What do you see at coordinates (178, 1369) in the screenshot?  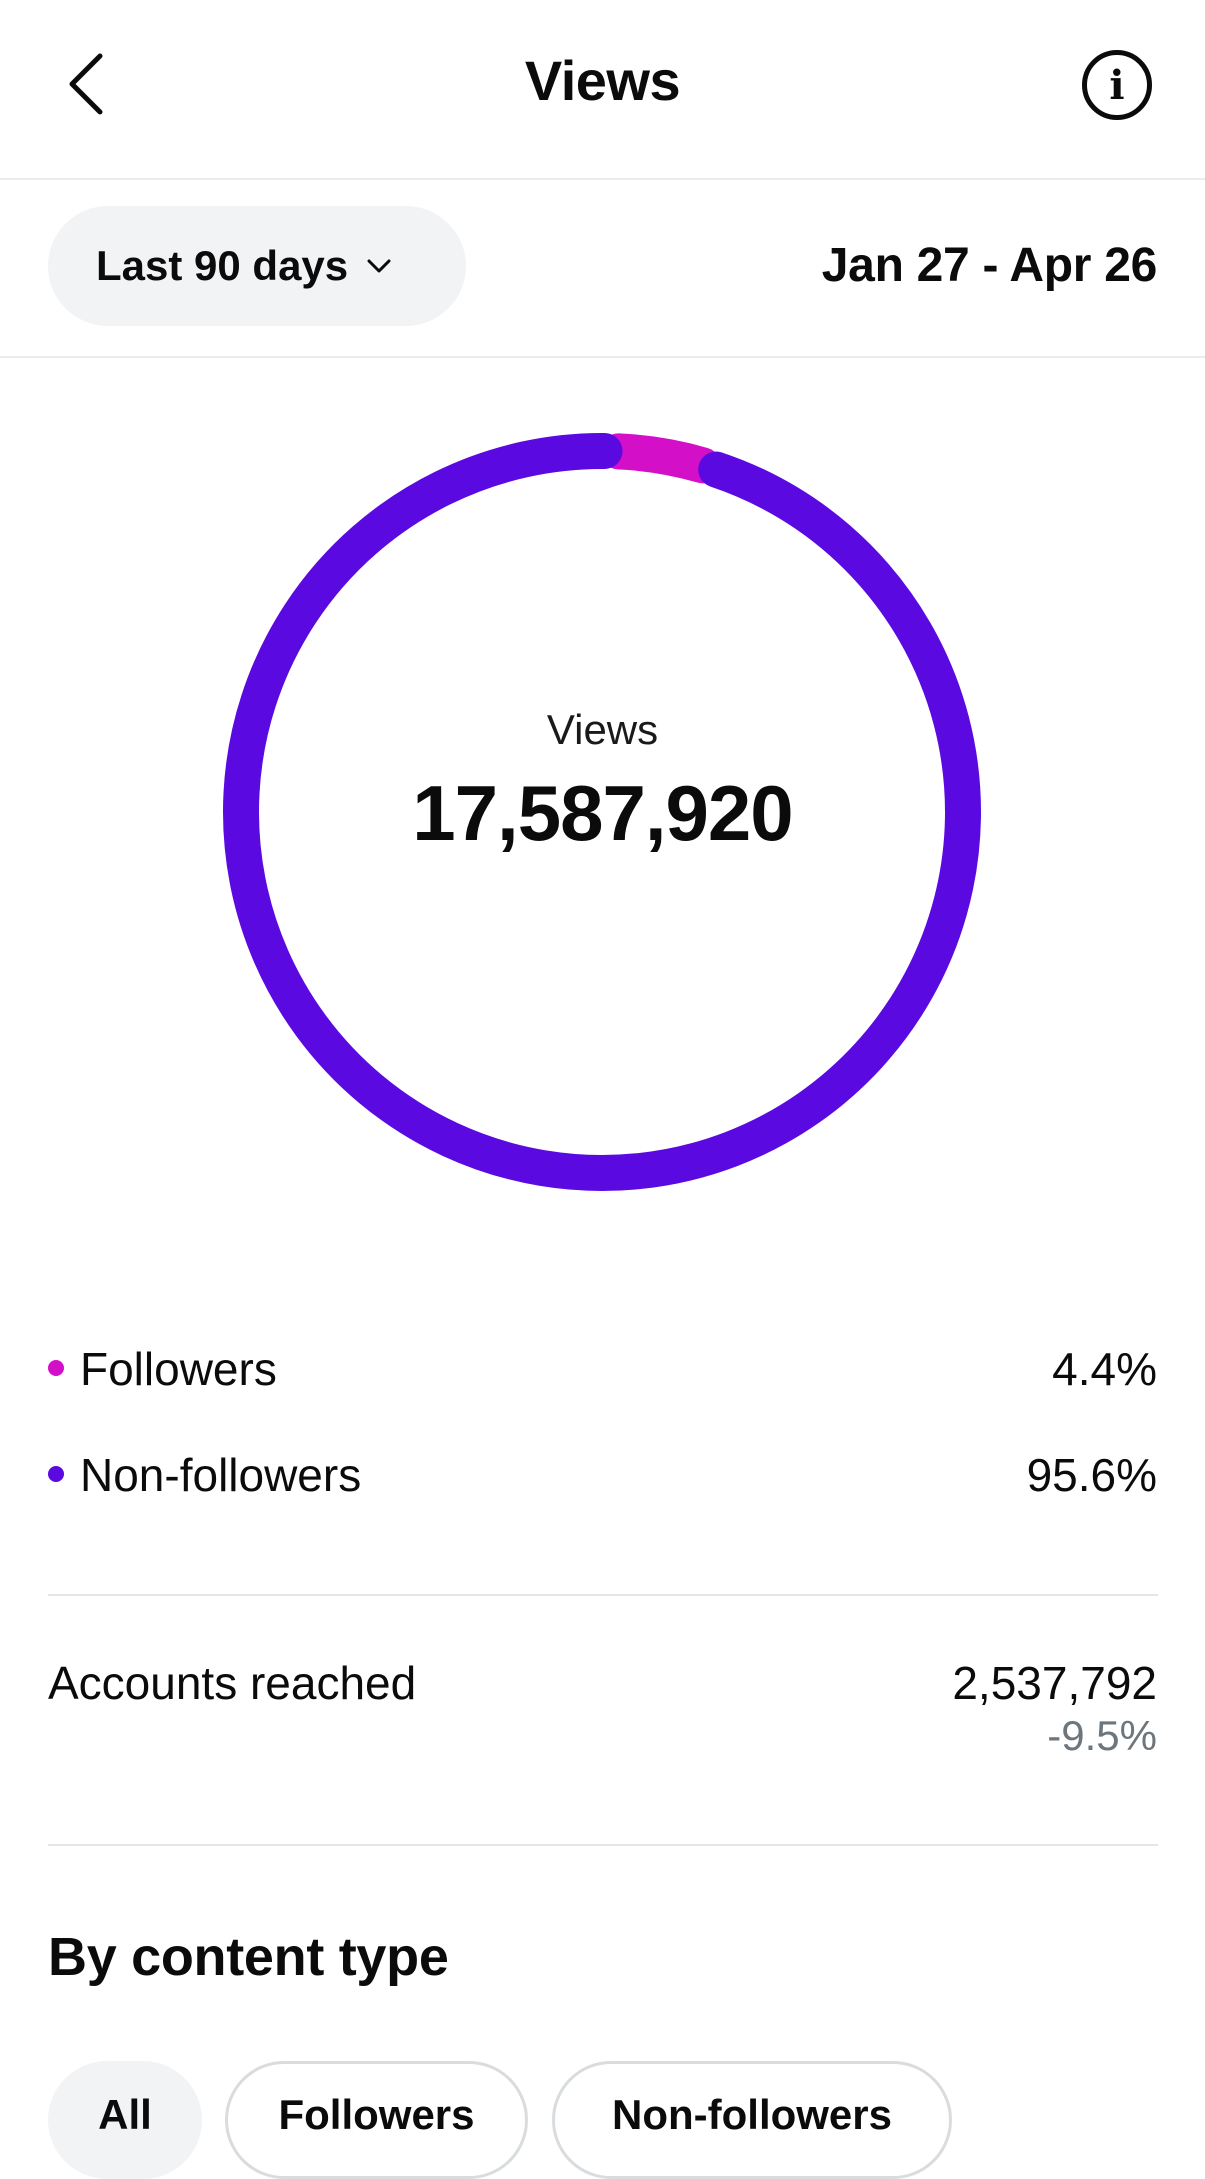 I see `legend-label: Followers` at bounding box center [178, 1369].